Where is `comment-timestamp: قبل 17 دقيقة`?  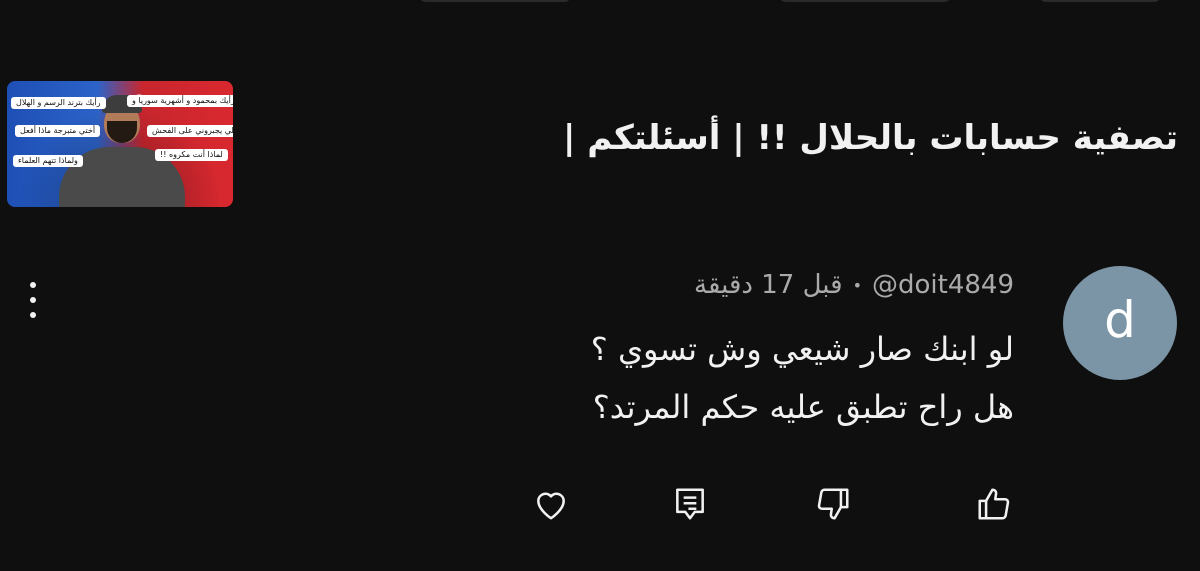 comment-timestamp: قبل 17 دقيقة is located at coordinates (768, 285).